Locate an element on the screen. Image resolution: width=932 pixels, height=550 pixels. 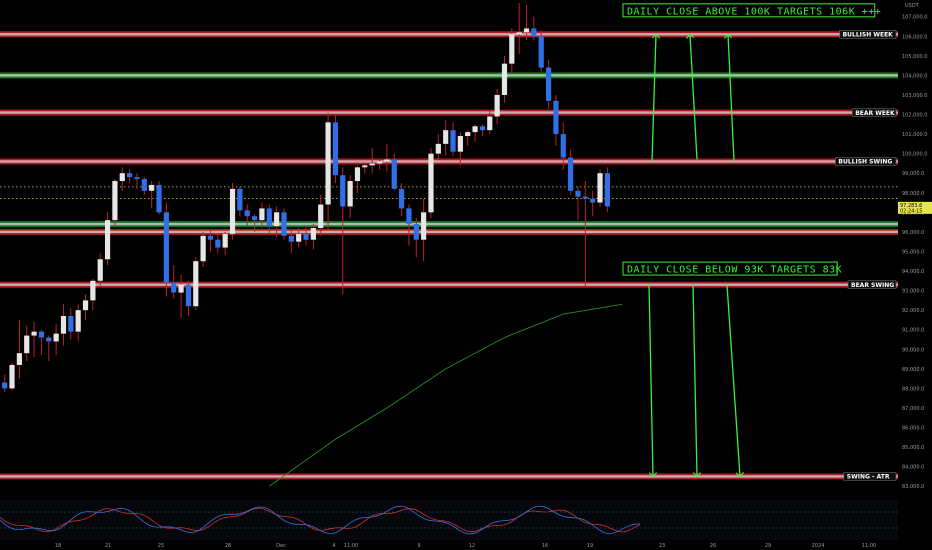
level-label: BULLISH SWING is located at coordinates (865, 162).